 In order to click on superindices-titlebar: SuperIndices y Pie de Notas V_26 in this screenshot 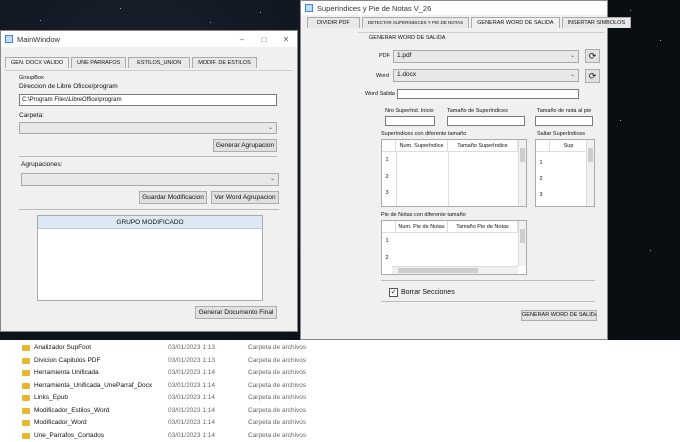, I will do `click(454, 8)`.